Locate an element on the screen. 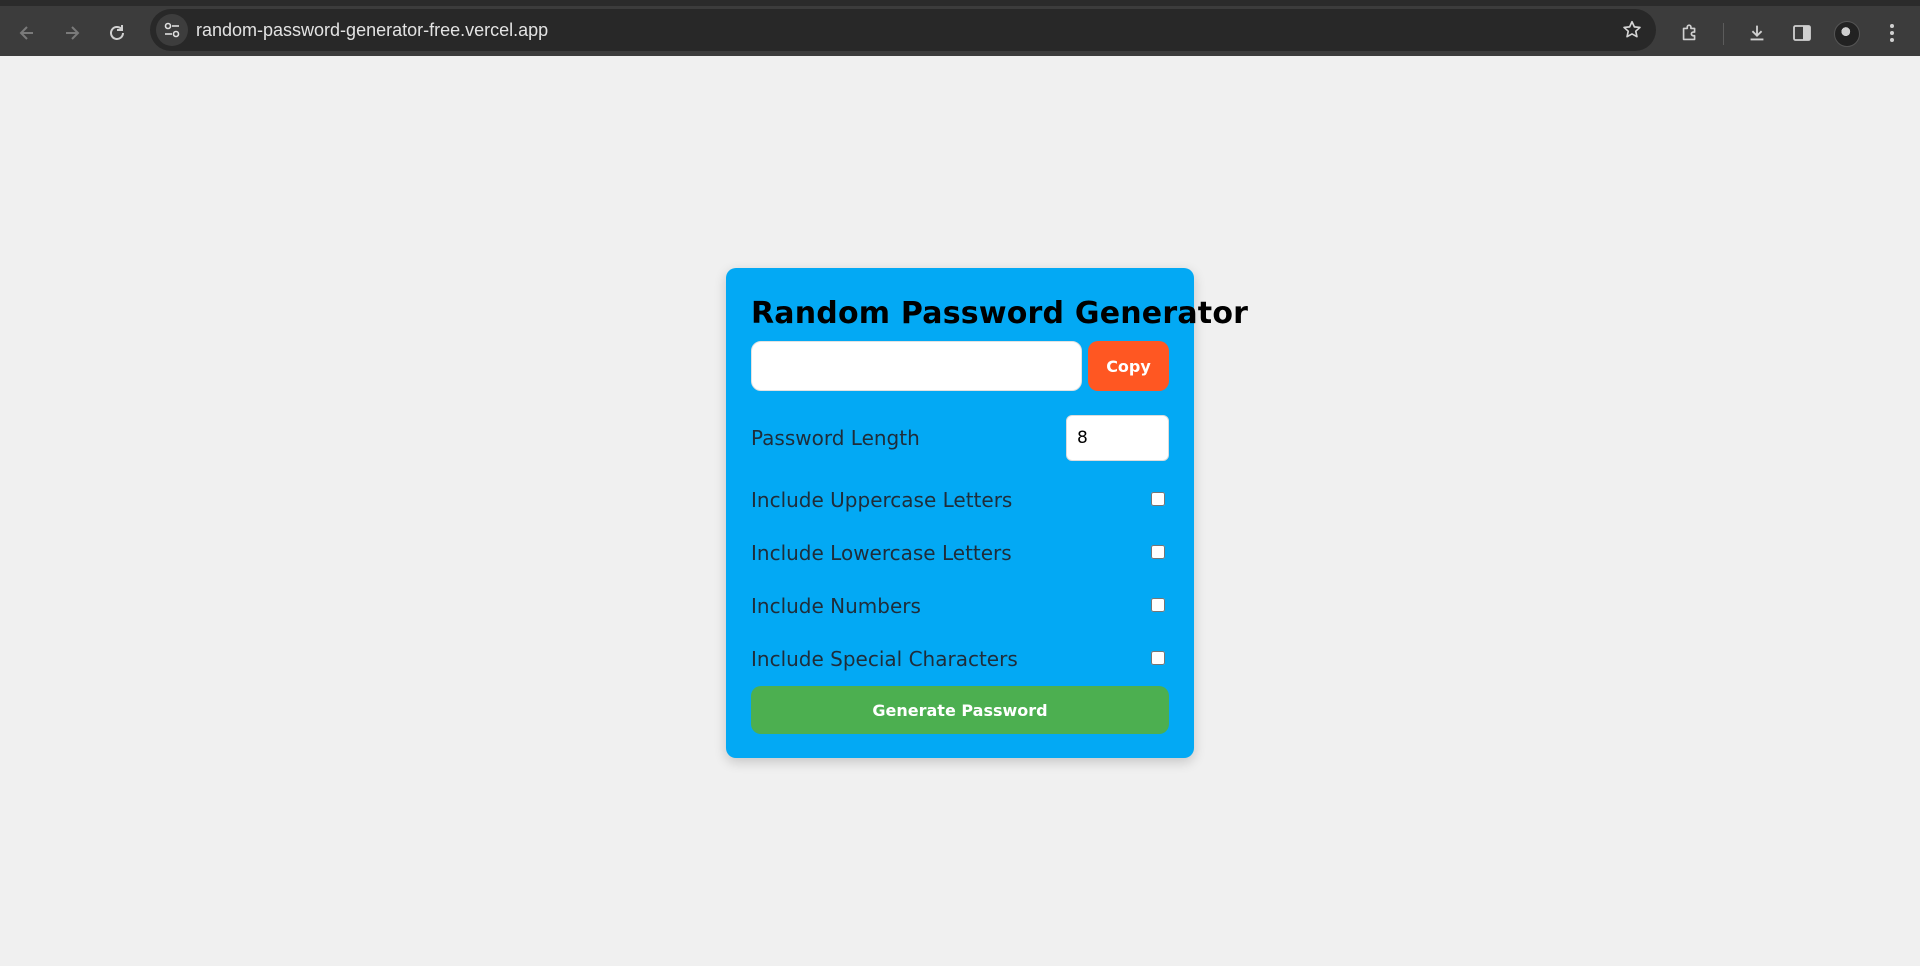  star-icon is located at coordinates (1632, 29).